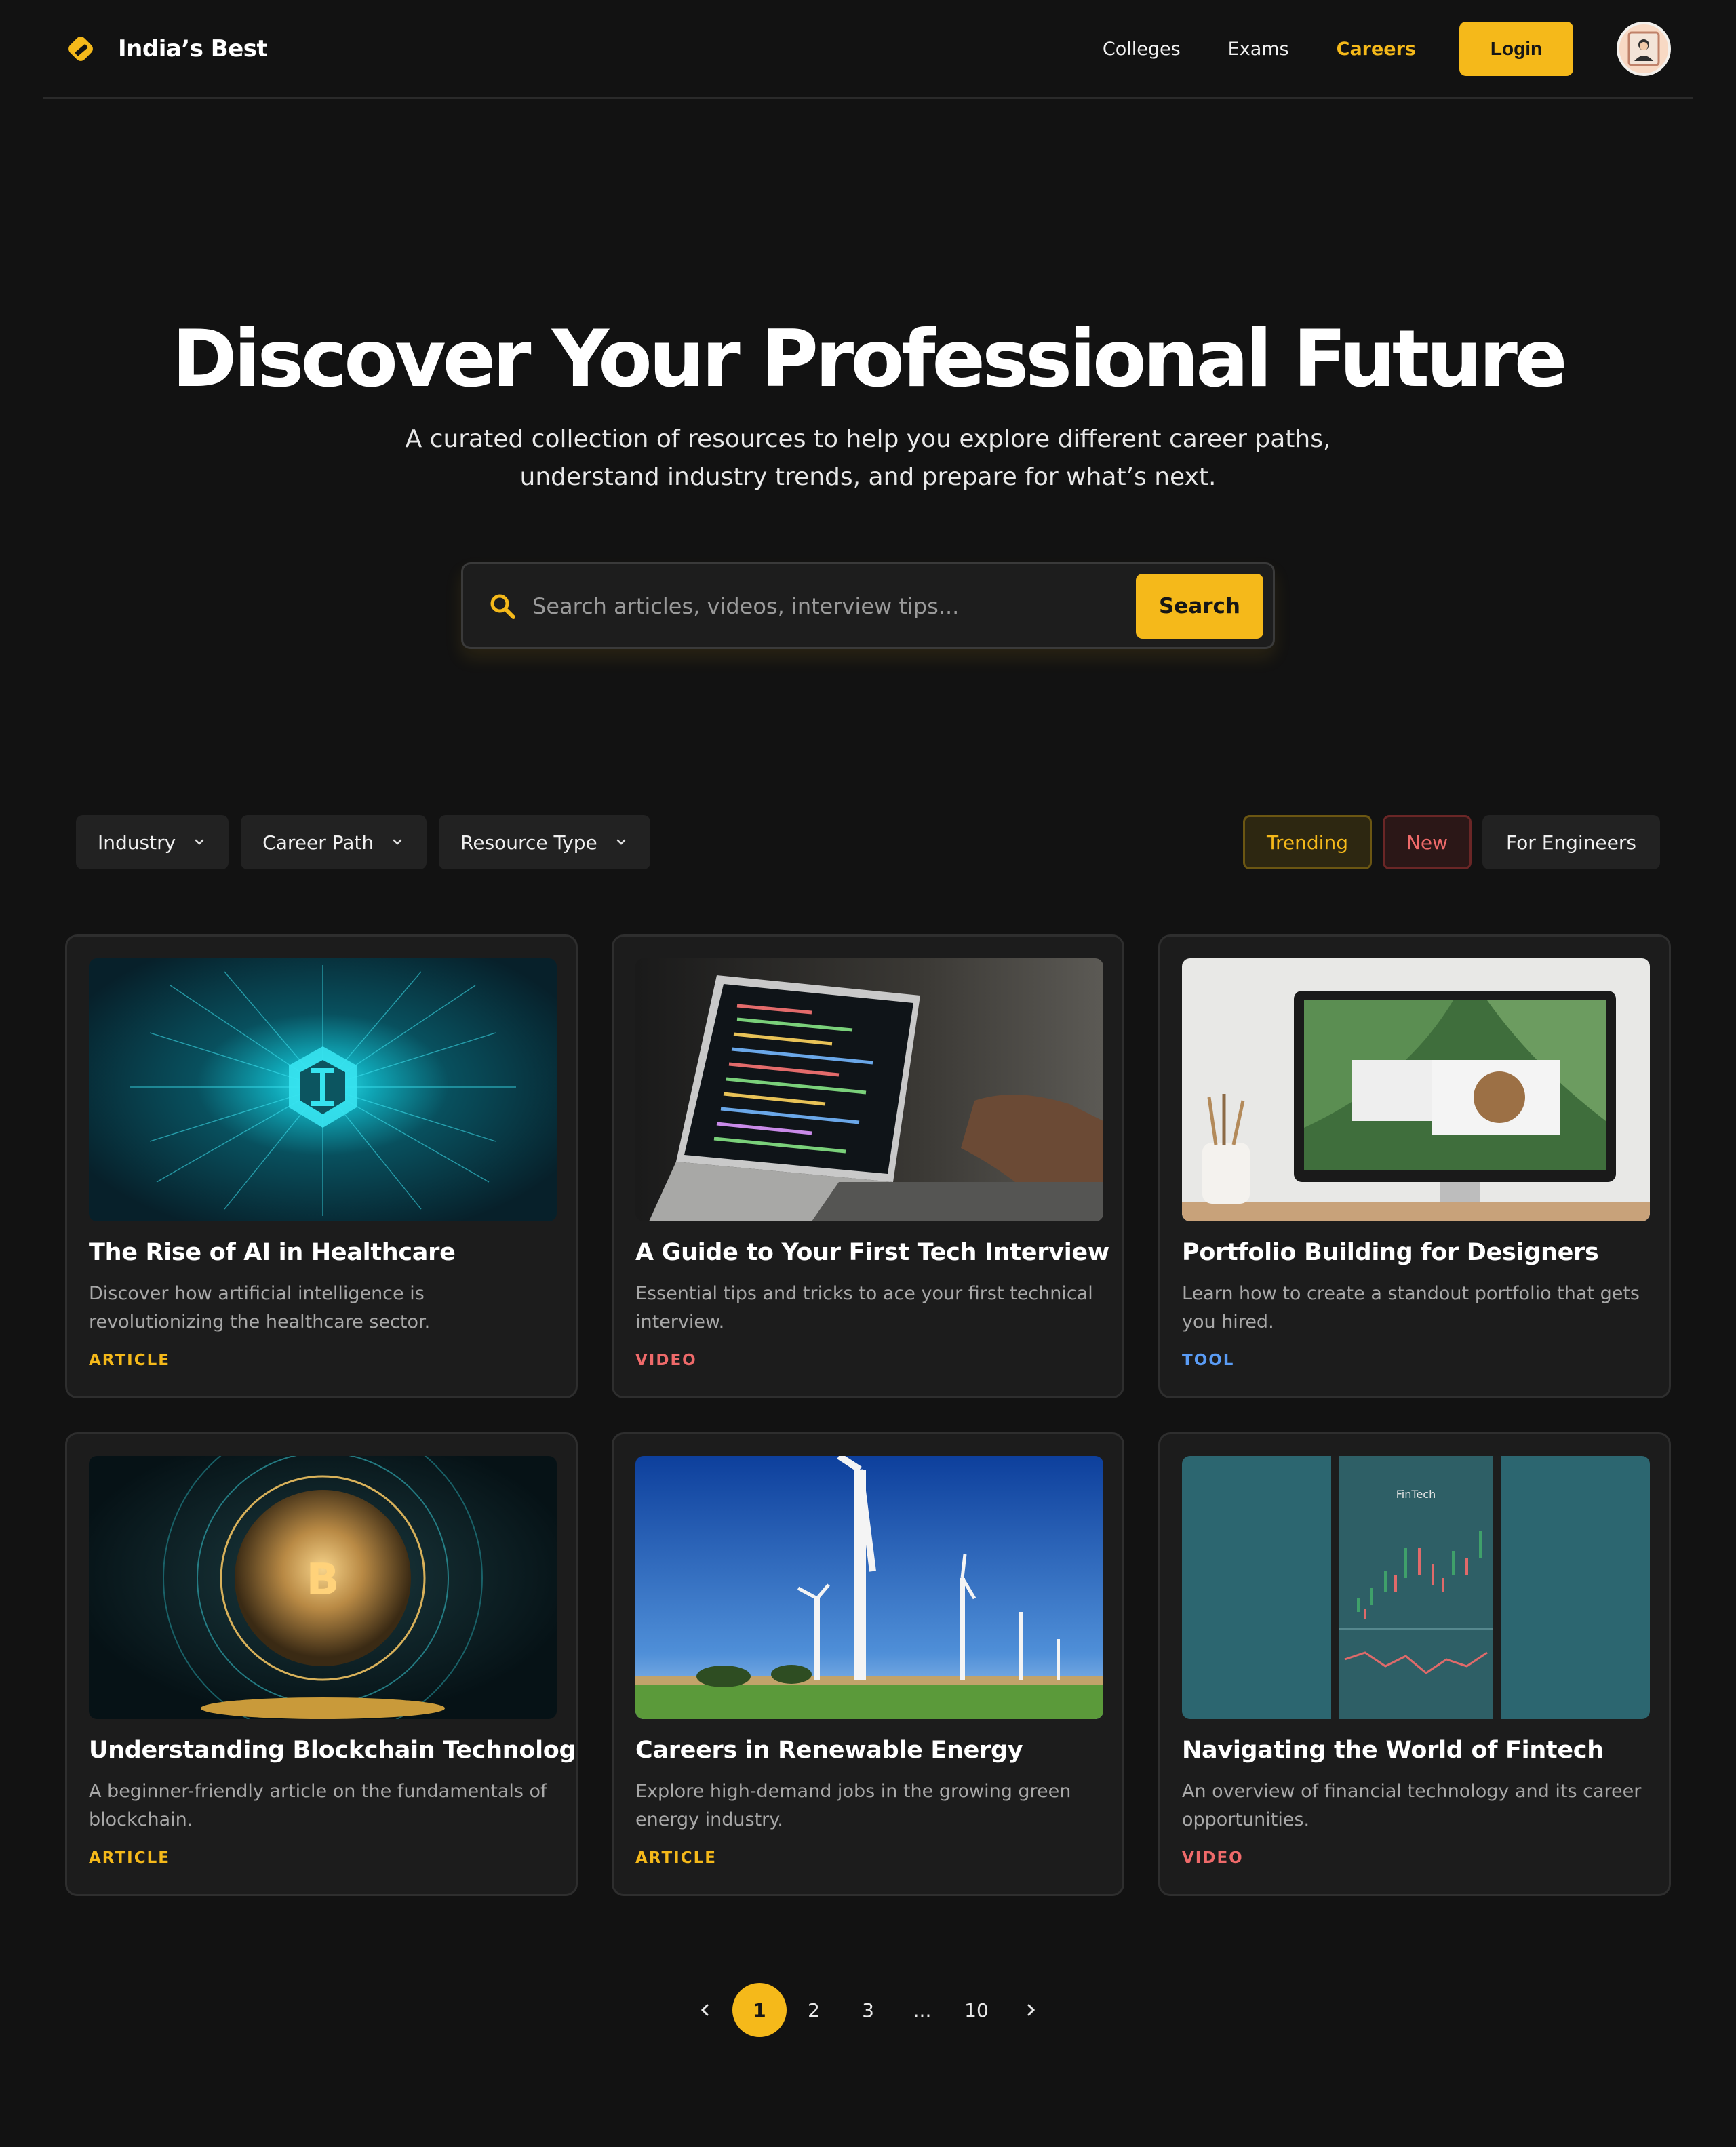 This screenshot has height=2147, width=1736. Describe the element at coordinates (759, 2010) in the screenshot. I see `page-button-1: 1` at that location.